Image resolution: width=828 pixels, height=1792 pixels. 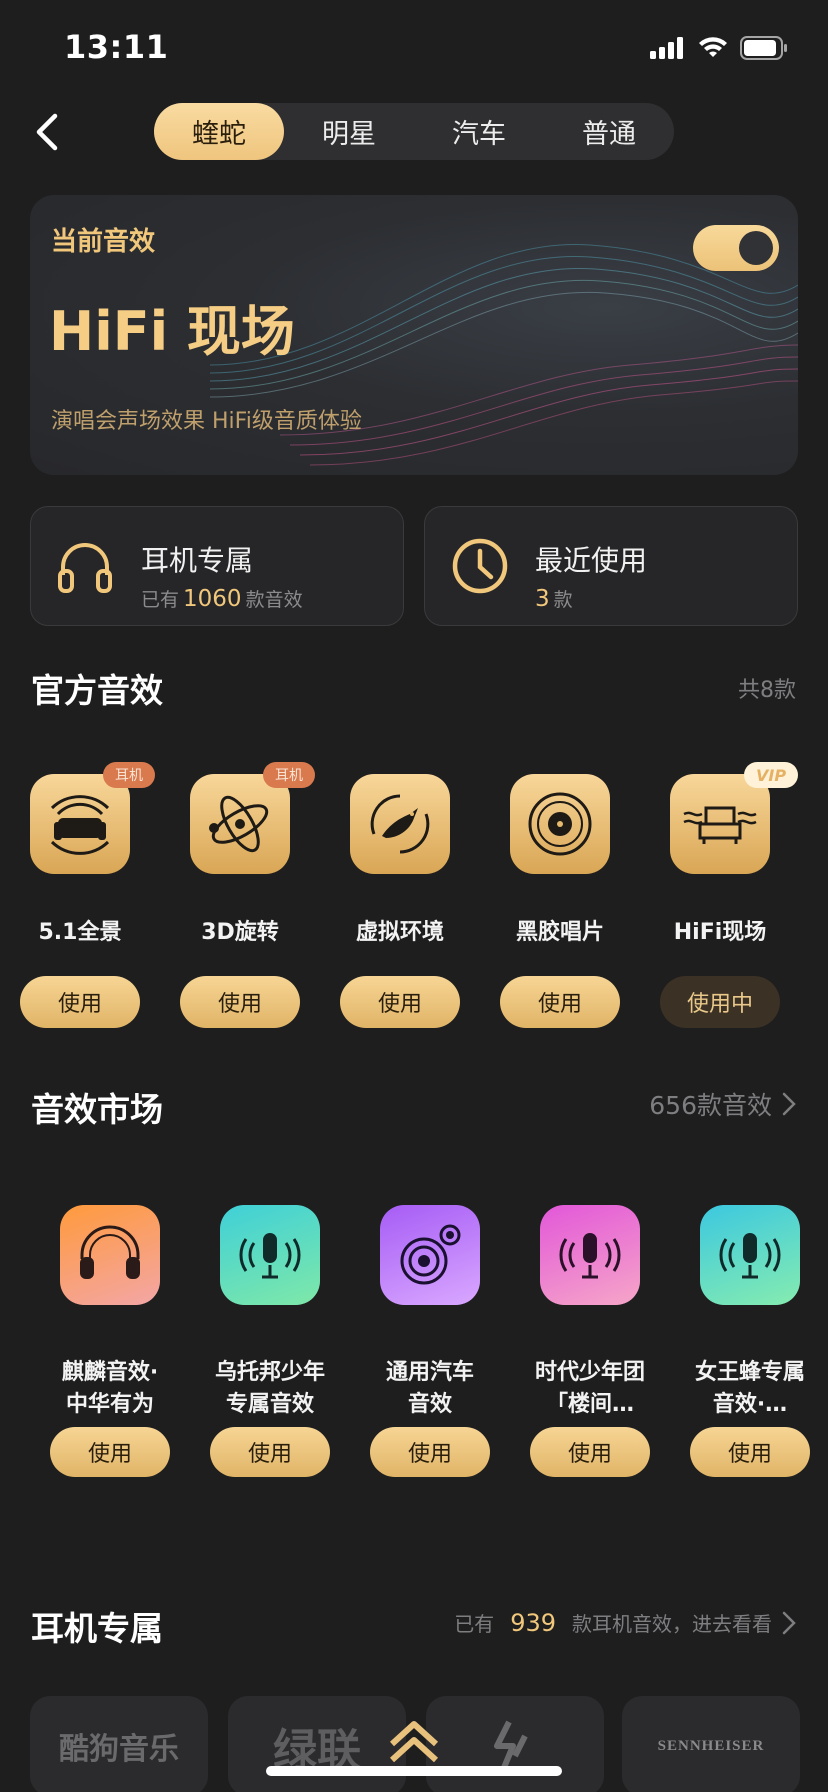 I want to click on brand-sennheiser: SENNHEISER, so click(x=711, y=1744).